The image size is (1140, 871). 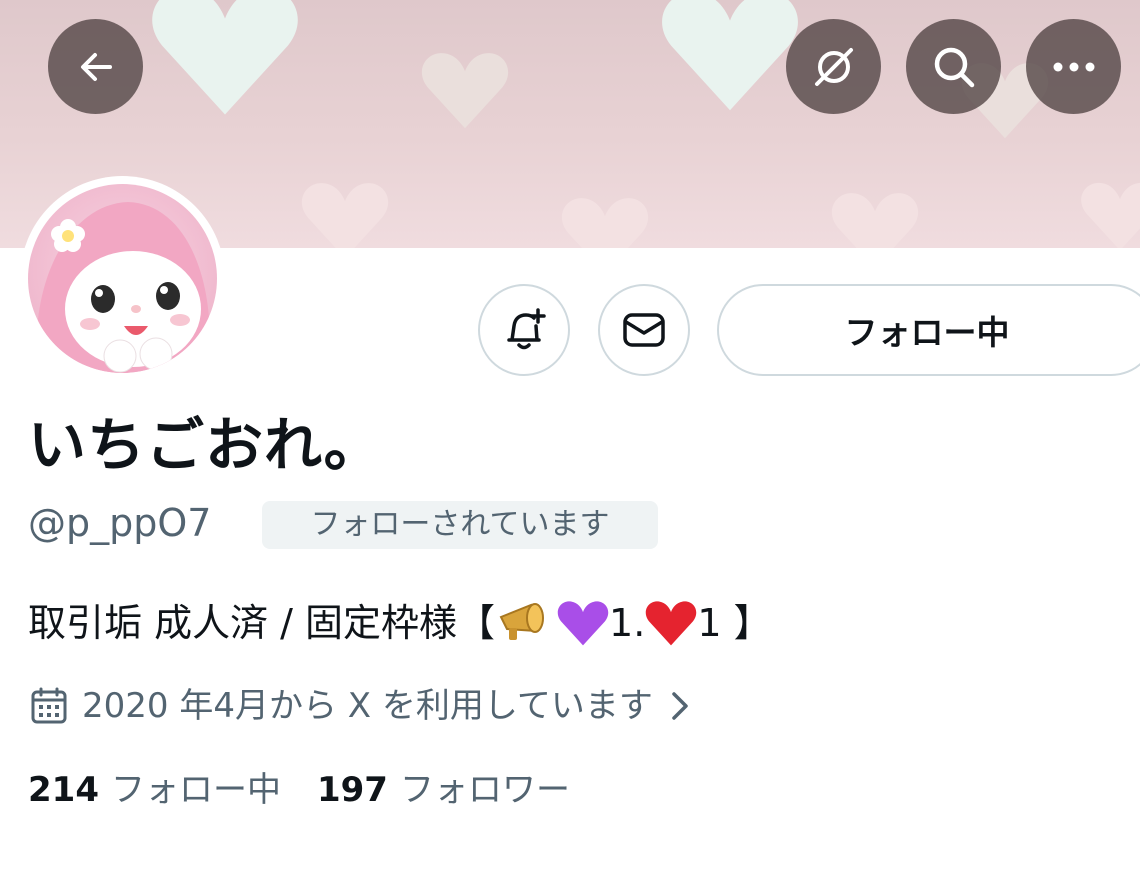 I want to click on following-stat: 214 フォロー中, so click(x=154, y=790).